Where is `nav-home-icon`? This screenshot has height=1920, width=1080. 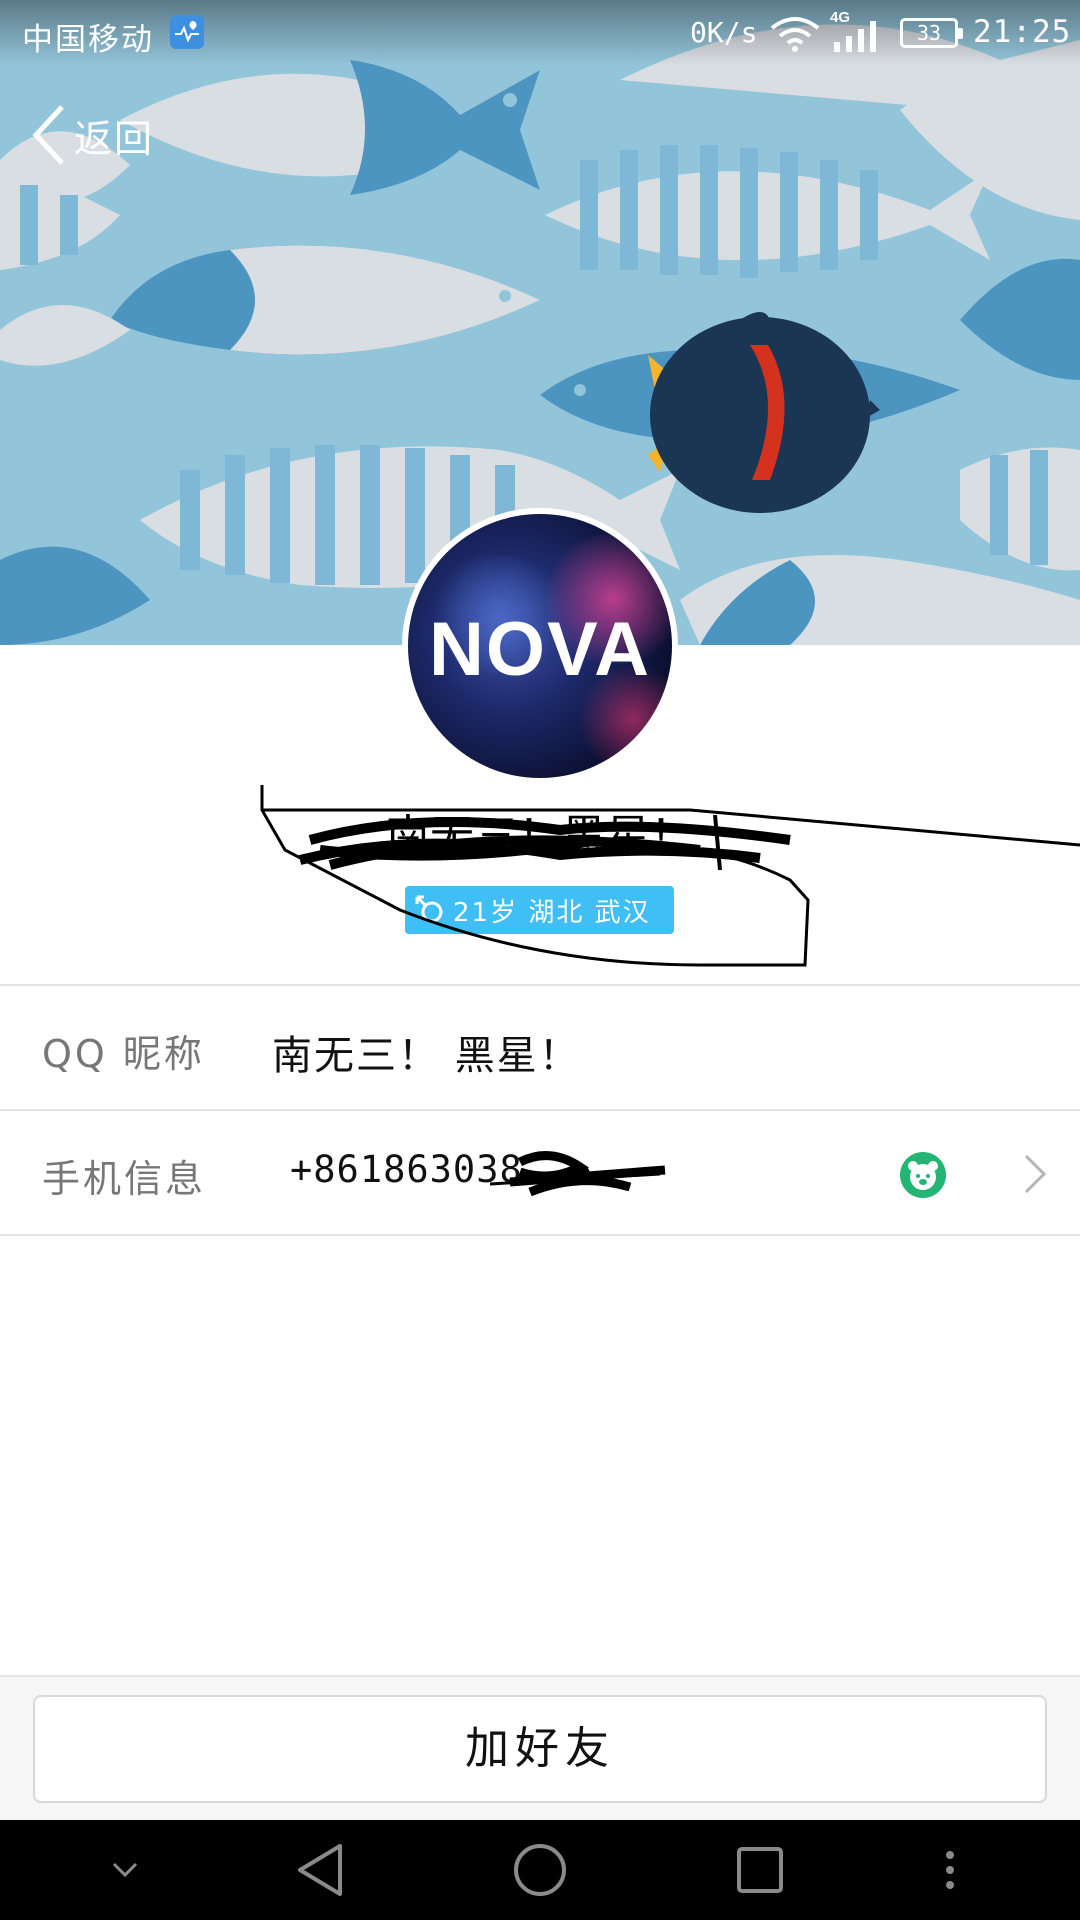 nav-home-icon is located at coordinates (540, 1870).